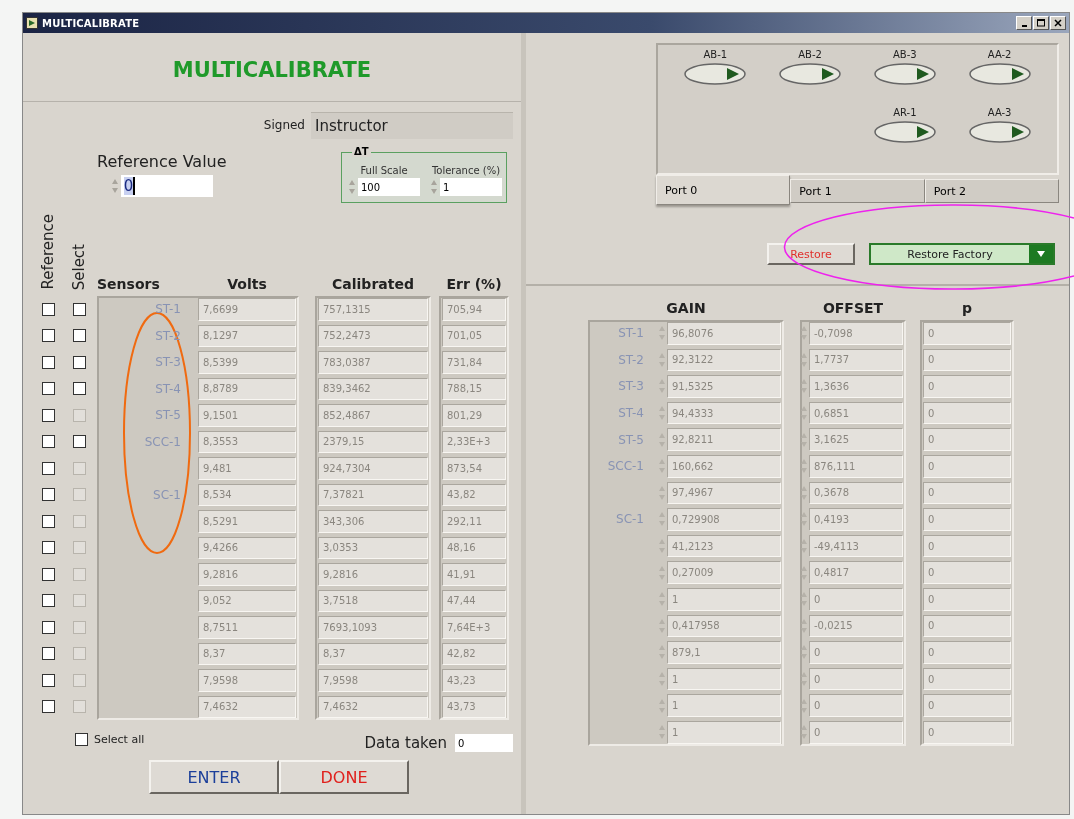 The image size is (1074, 819). What do you see at coordinates (373, 521) in the screenshot?
I see `calibrated-cell: 343,306` at bounding box center [373, 521].